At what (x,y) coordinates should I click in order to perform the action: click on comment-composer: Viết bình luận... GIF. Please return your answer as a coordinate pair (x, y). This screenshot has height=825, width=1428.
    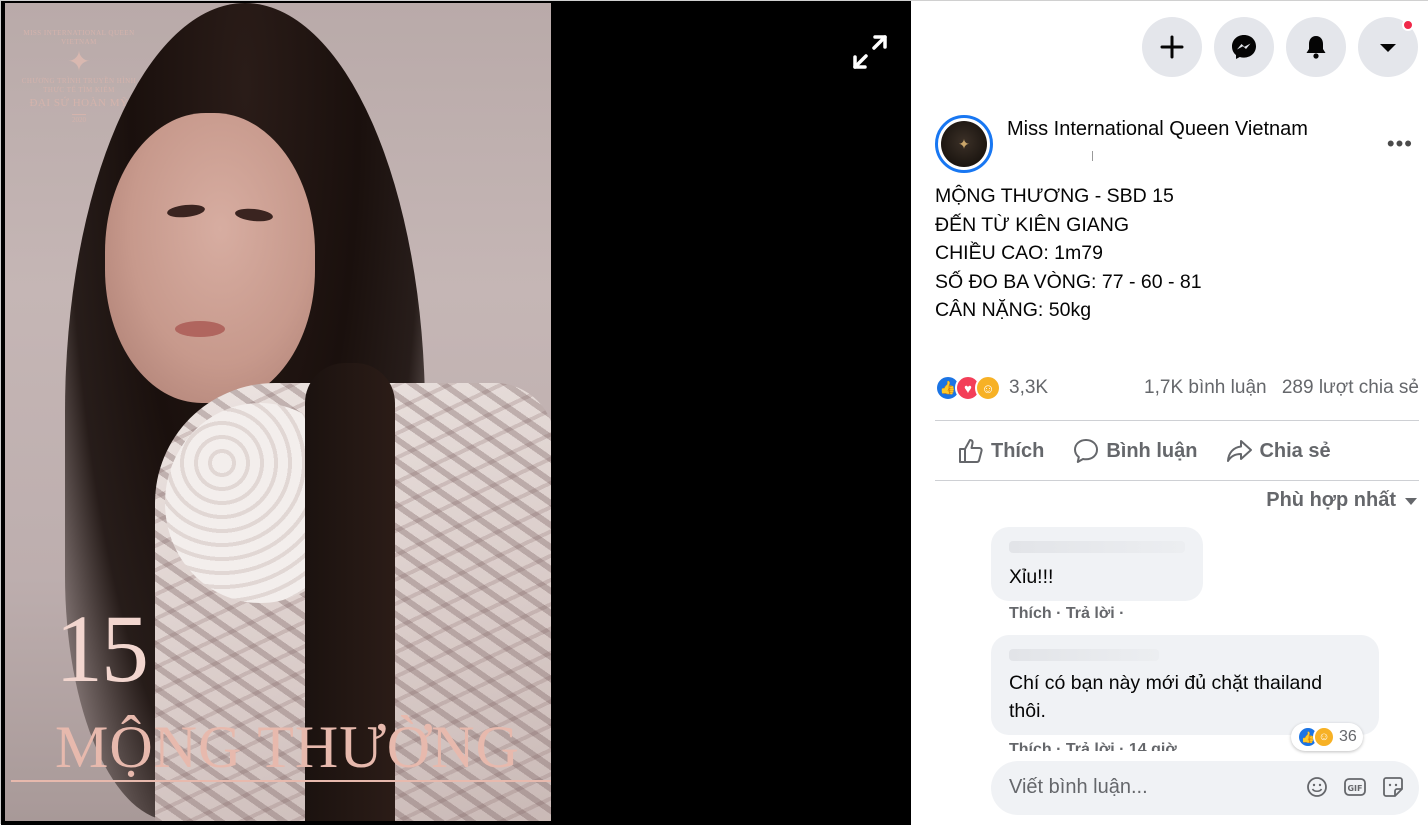
    Looking at the image, I should click on (1205, 788).